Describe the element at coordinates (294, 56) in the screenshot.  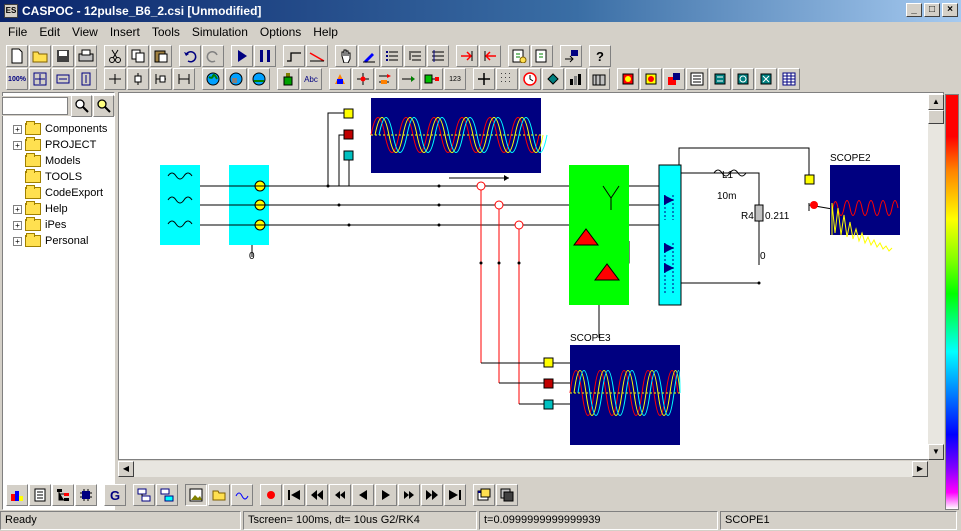
I see `step-icon` at that location.